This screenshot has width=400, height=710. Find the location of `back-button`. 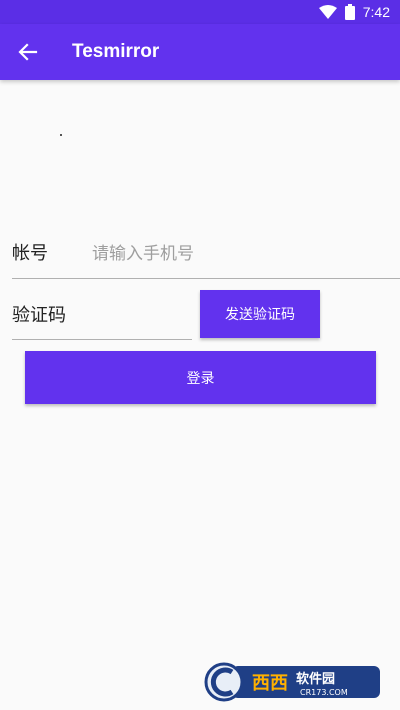

back-button is located at coordinates (28, 52).